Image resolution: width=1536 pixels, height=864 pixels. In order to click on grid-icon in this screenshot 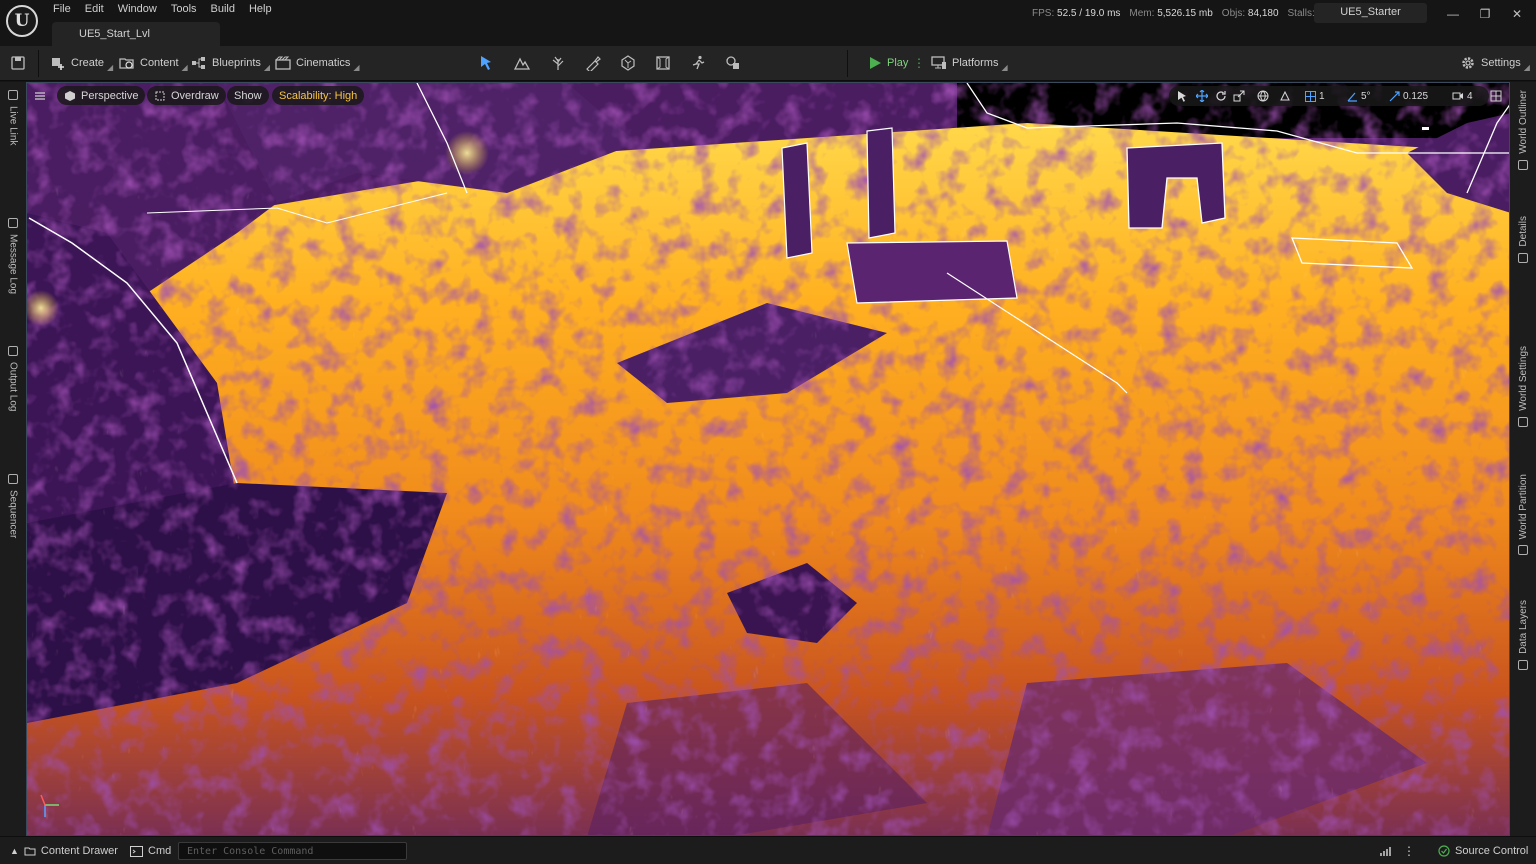, I will do `click(1310, 96)`.